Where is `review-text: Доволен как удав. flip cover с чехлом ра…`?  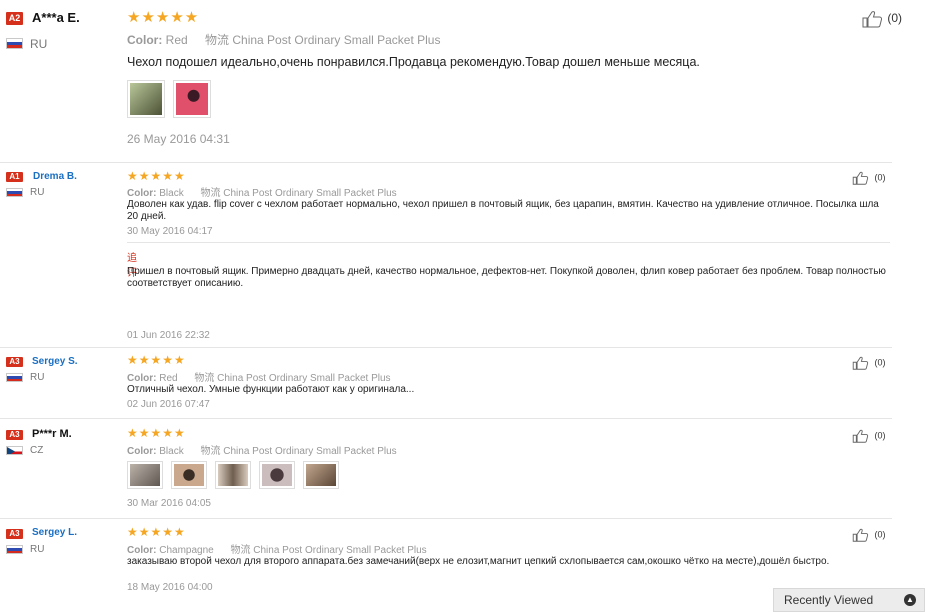 review-text: Доволен как удав. flip cover с чехлом ра… is located at coordinates (503, 210).